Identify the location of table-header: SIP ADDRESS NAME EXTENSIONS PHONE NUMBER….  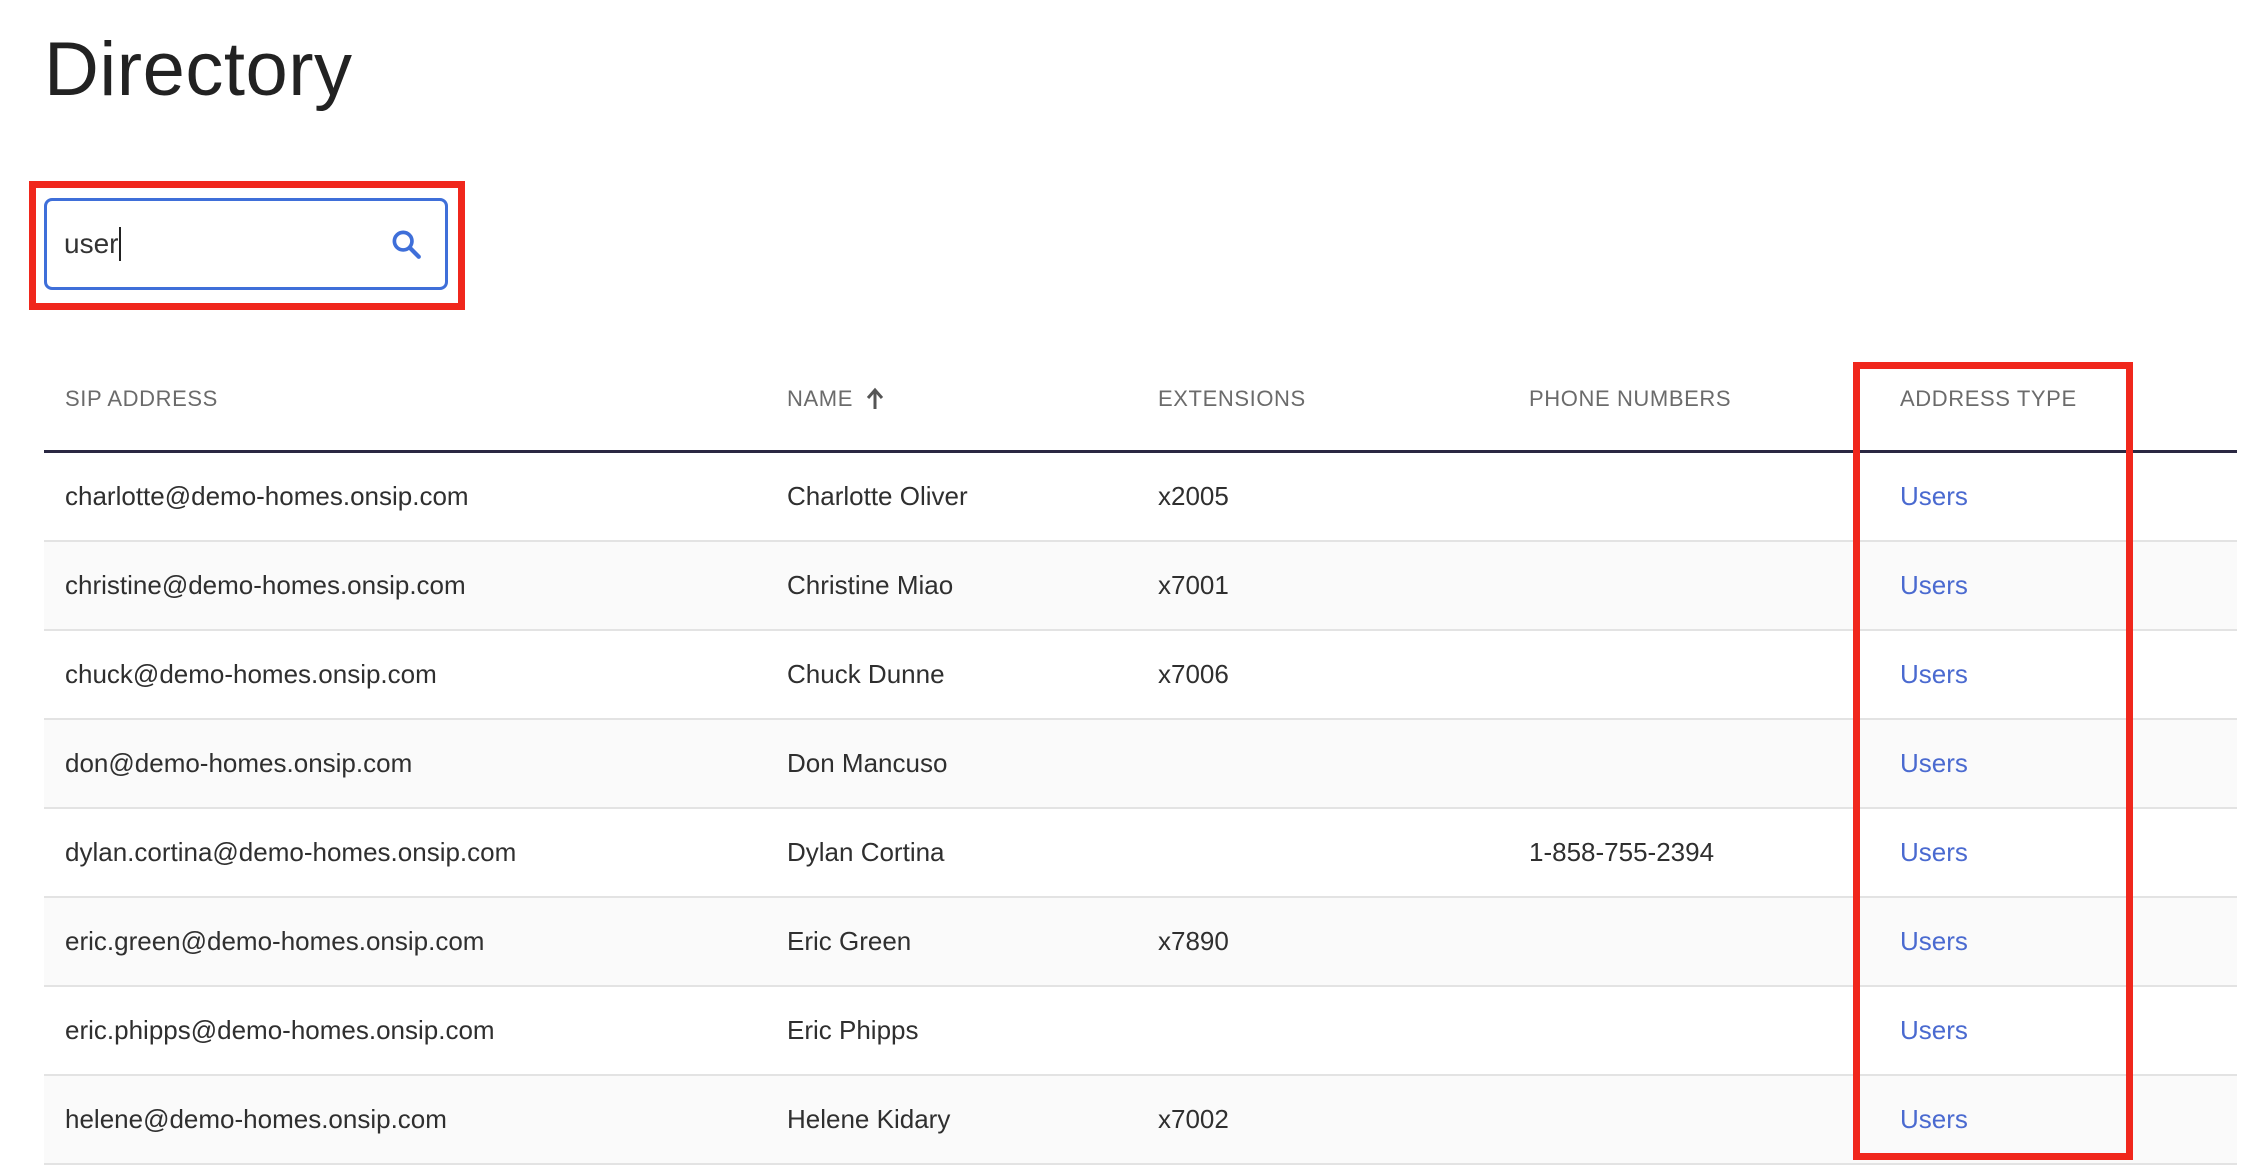
(1140, 399).